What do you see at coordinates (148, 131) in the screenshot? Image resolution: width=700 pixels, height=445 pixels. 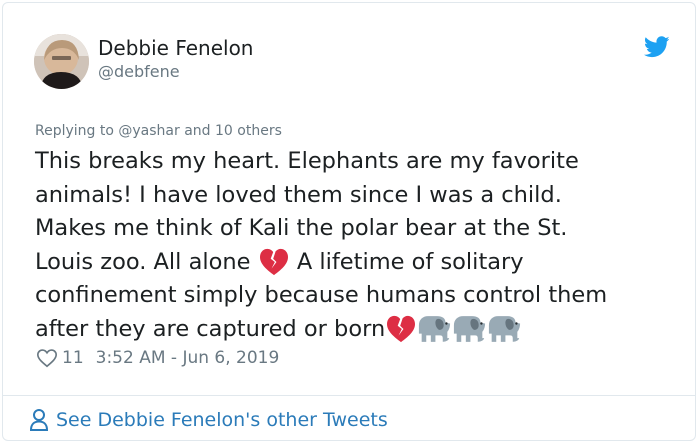 I see `reply-mention-link: @yashar` at bounding box center [148, 131].